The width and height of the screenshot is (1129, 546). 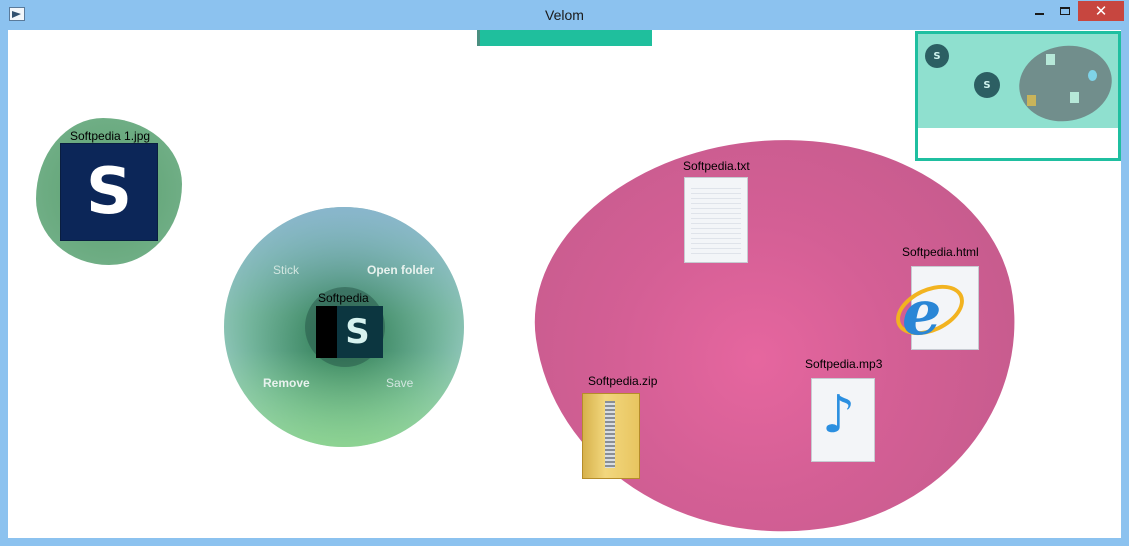 I want to click on image-thumb-letter: S, so click(x=109, y=192).